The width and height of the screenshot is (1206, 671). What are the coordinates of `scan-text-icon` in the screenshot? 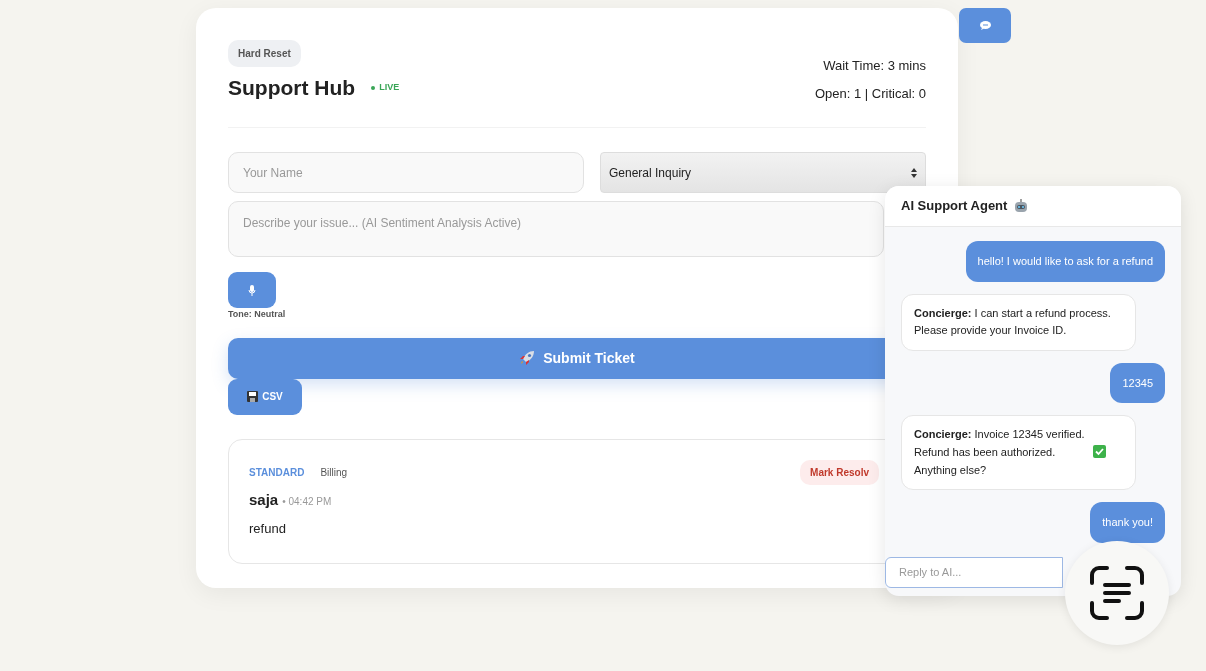 It's located at (1117, 593).